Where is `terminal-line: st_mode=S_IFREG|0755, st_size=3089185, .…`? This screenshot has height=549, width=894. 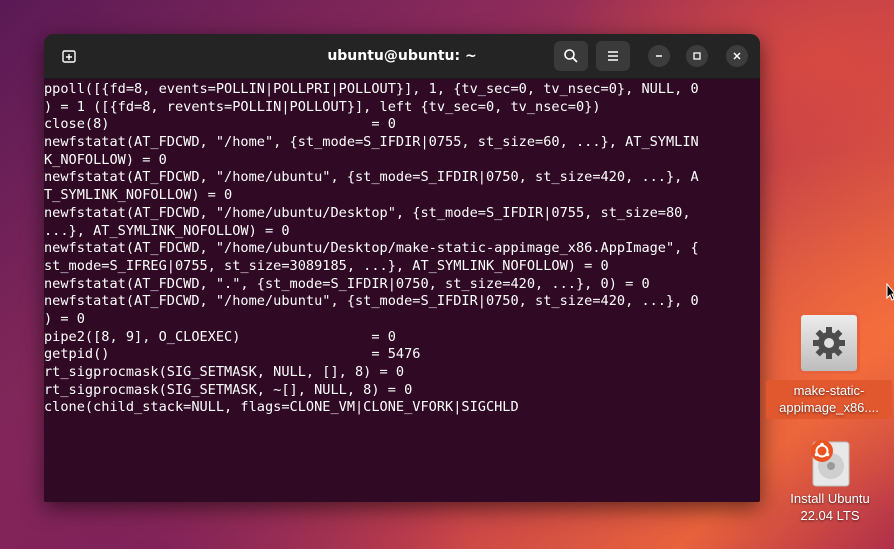
terminal-line: st_mode=S_IFREG|0755, st_size=3089185, .… is located at coordinates (326, 265).